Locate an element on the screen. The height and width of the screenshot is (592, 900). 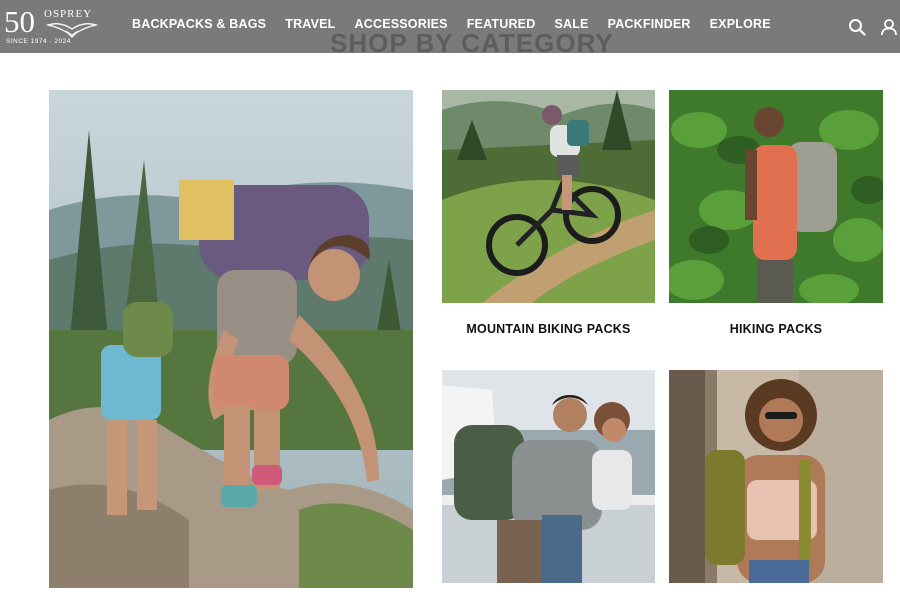
nav-travel: TRAVEL is located at coordinates (310, 24).